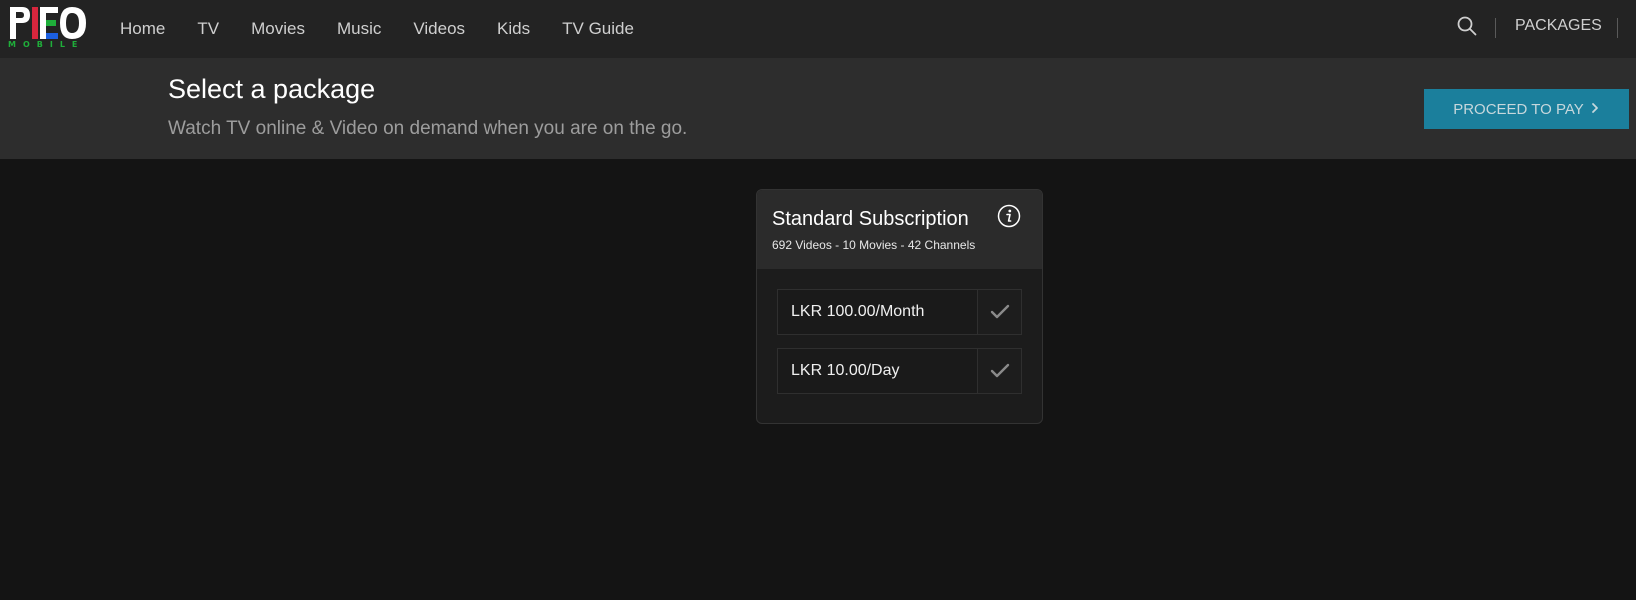 The height and width of the screenshot is (600, 1636). I want to click on proceed-to-pay-button: PROCEED TO PAY, so click(1526, 109).